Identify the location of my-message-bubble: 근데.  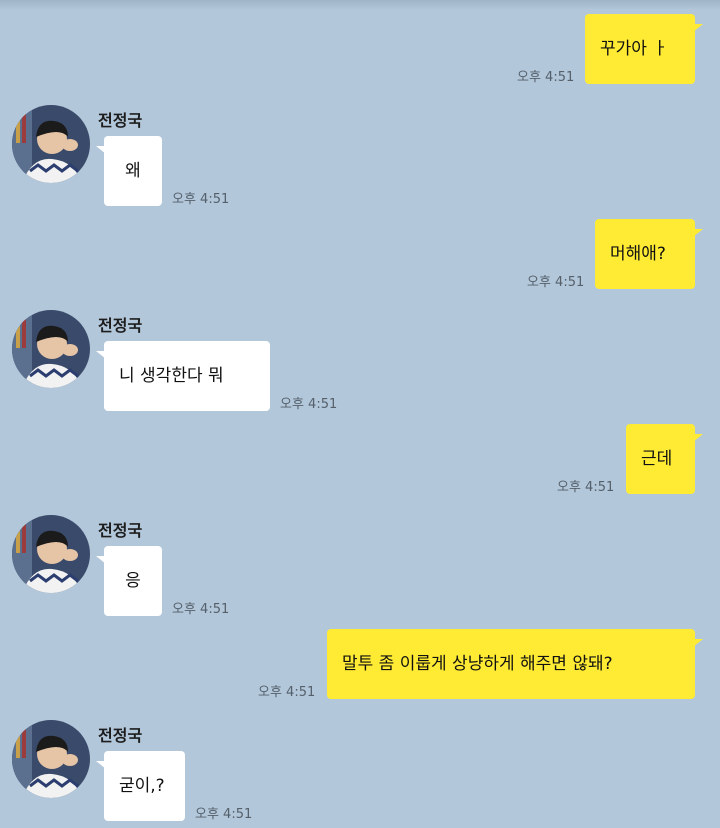
(664, 459).